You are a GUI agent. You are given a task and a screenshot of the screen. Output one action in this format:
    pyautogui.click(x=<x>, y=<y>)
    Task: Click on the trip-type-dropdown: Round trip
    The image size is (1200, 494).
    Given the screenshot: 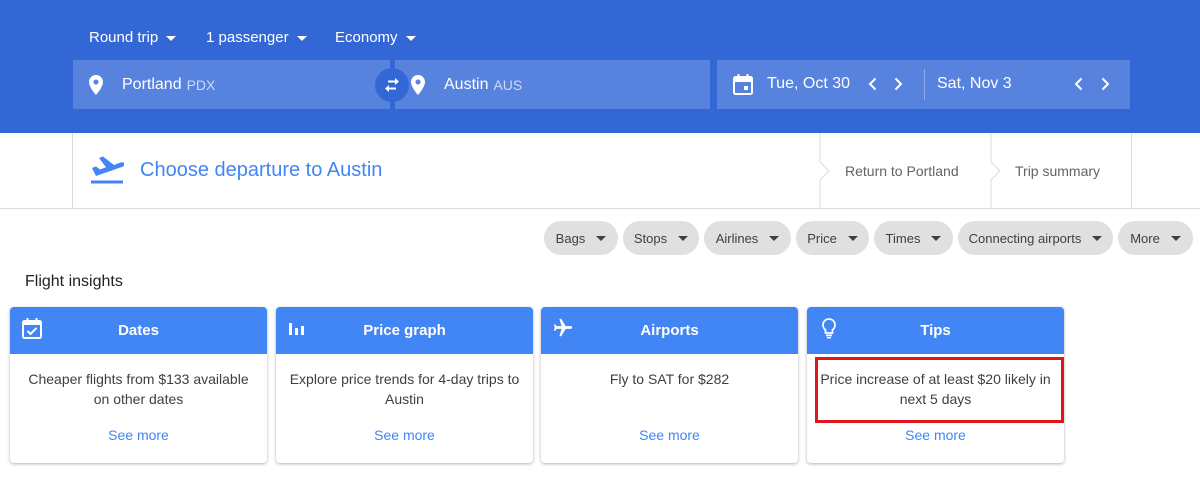 What is the action you would take?
    pyautogui.click(x=133, y=37)
    